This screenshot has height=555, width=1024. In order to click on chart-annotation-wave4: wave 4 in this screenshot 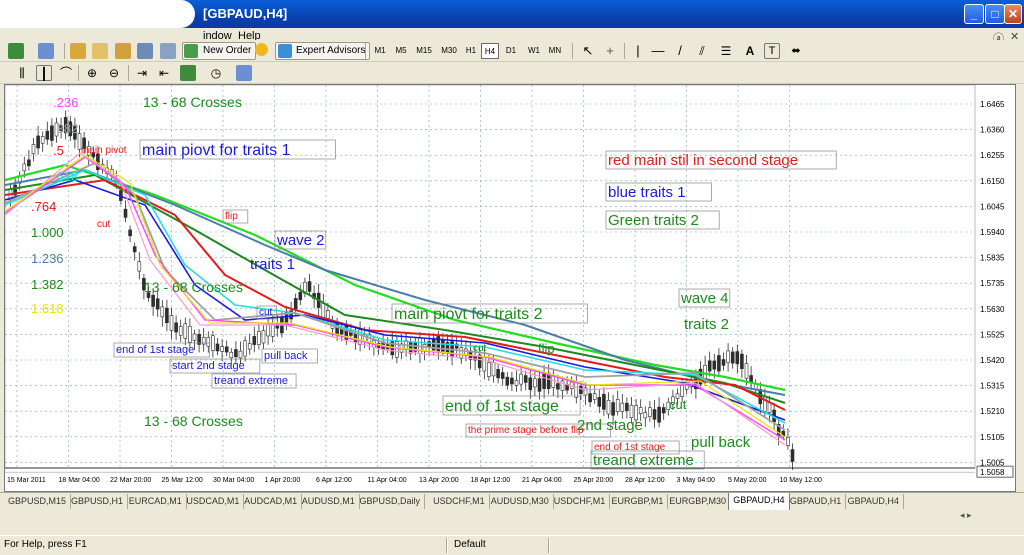, I will do `click(704, 298)`.